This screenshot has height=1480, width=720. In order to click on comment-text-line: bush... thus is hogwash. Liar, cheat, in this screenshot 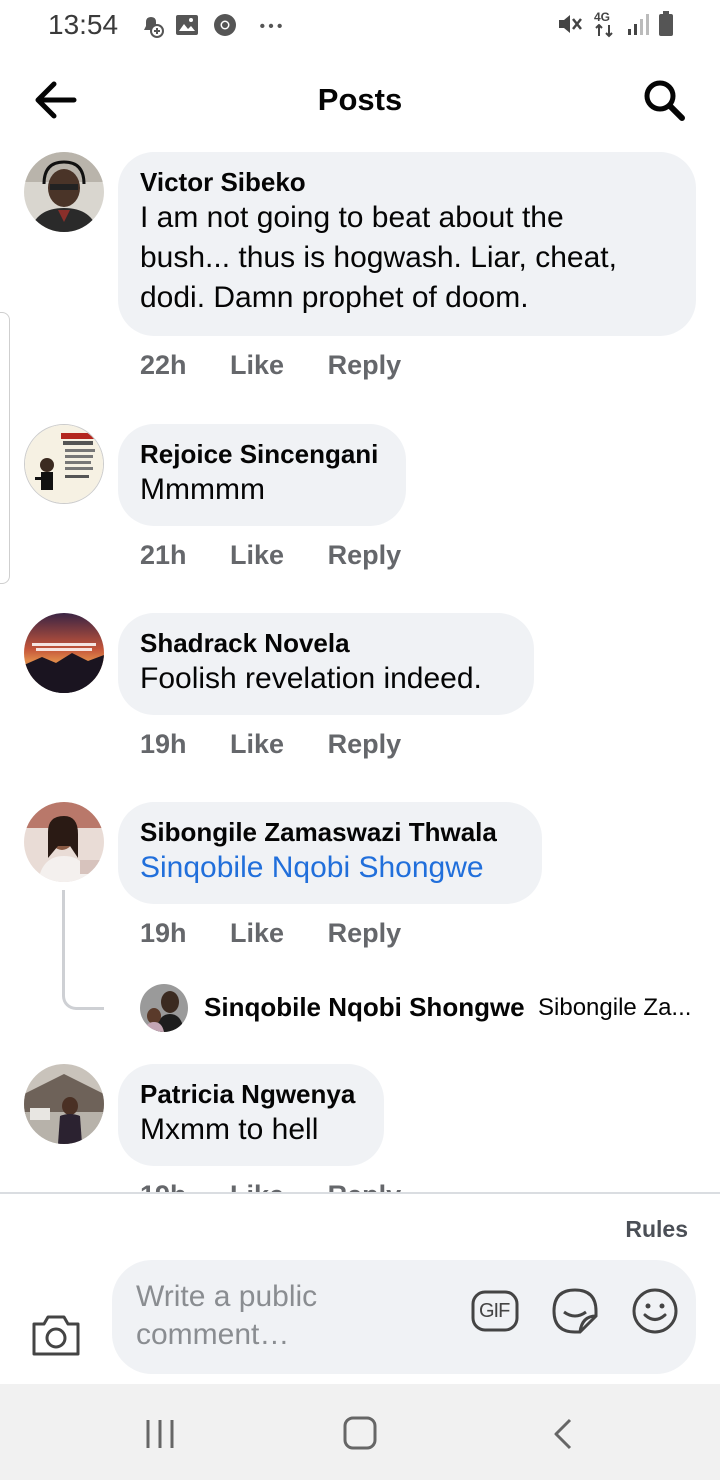, I will do `click(378, 257)`.